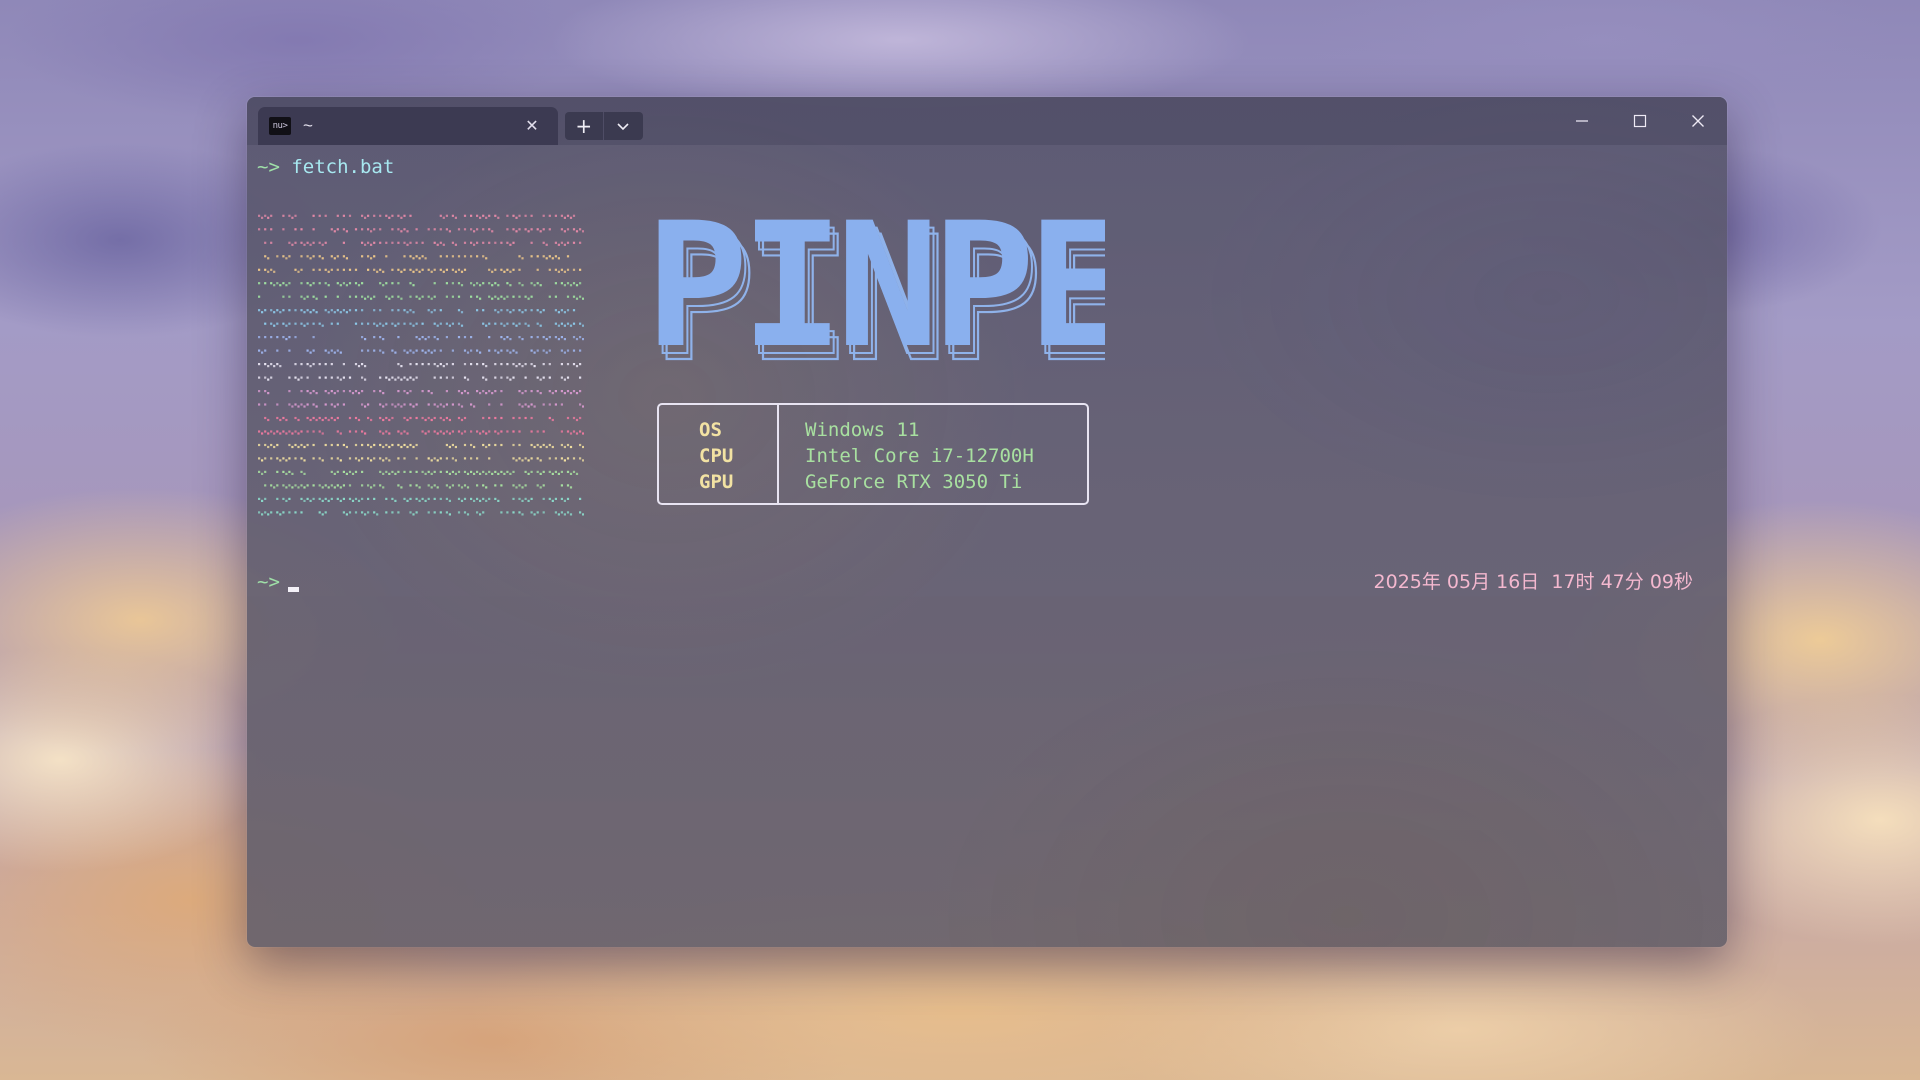  Describe the element at coordinates (343, 167) in the screenshot. I see `command-text: fetch.bat` at that location.